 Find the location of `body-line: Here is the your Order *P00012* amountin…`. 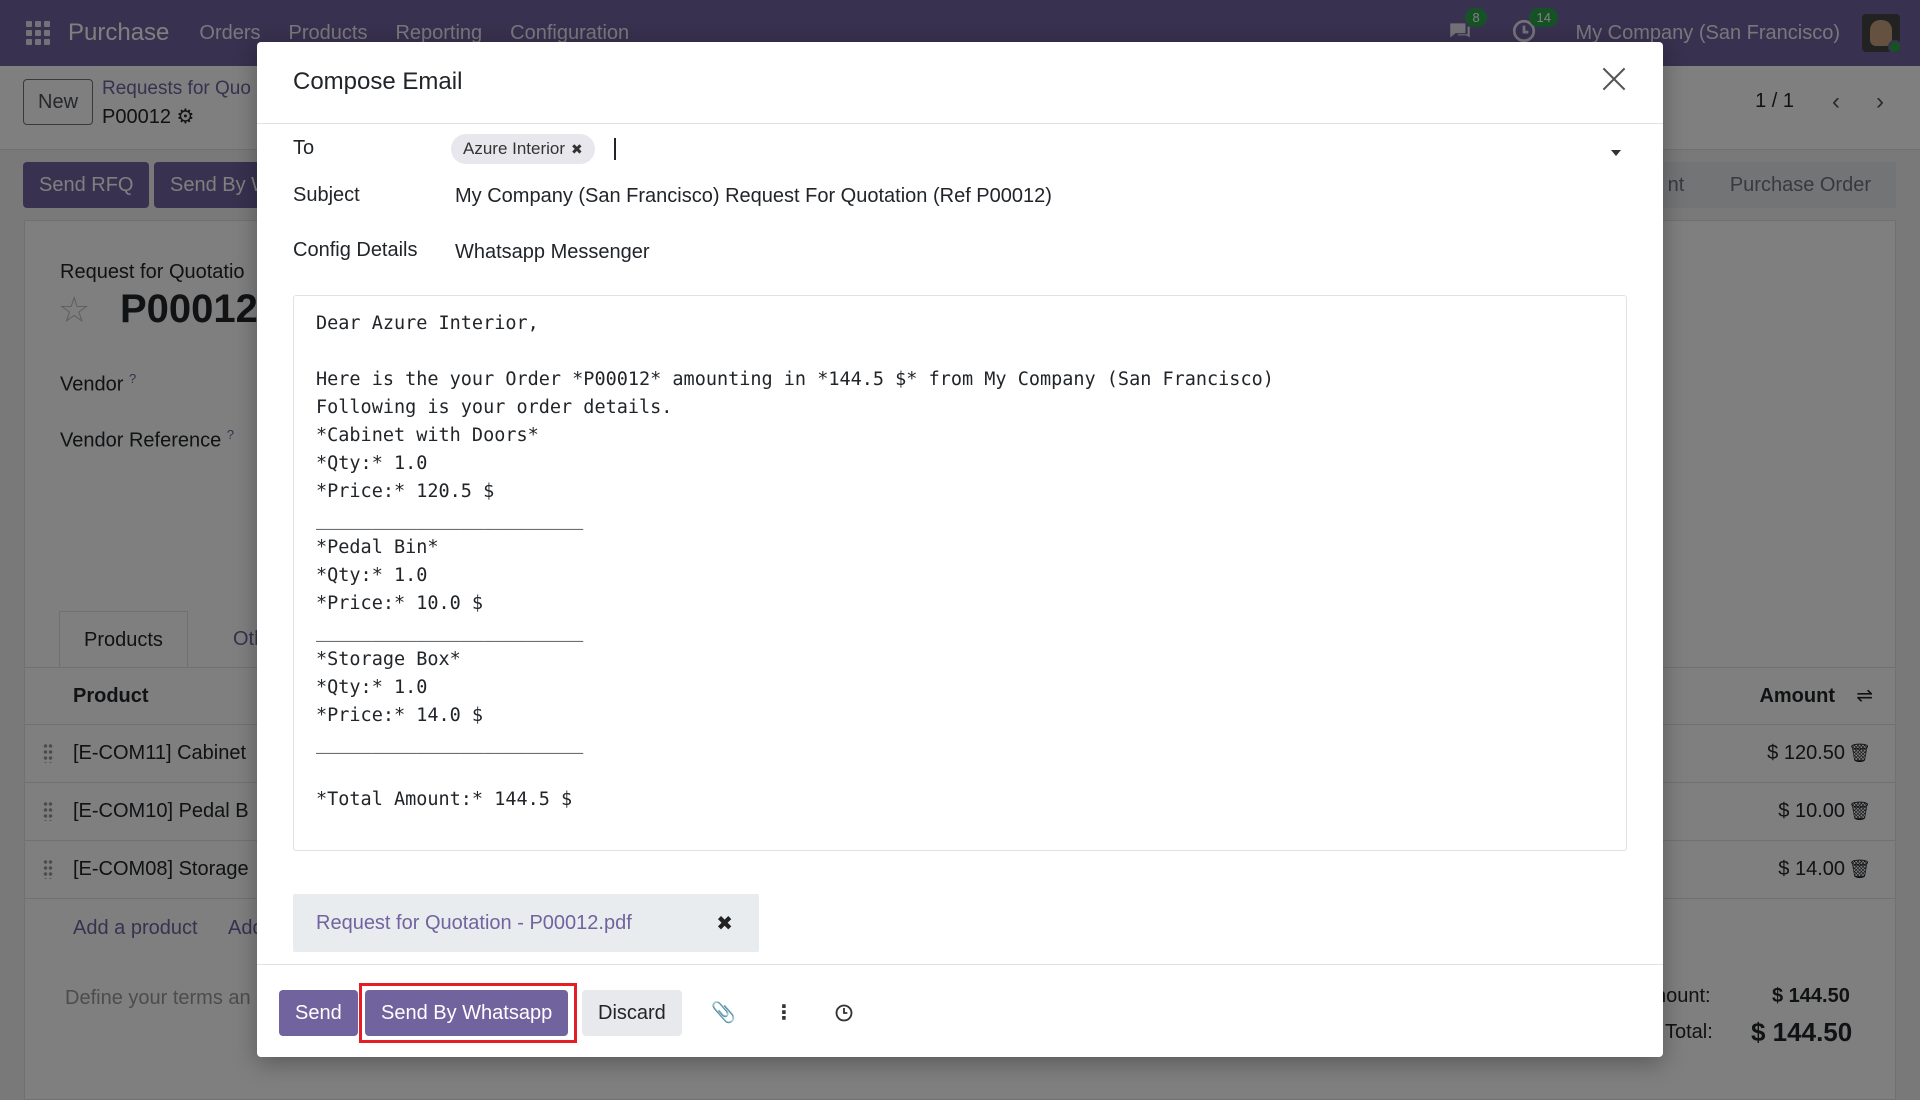

body-line: Here is the your Order *P00012* amountin… is located at coordinates (795, 379).